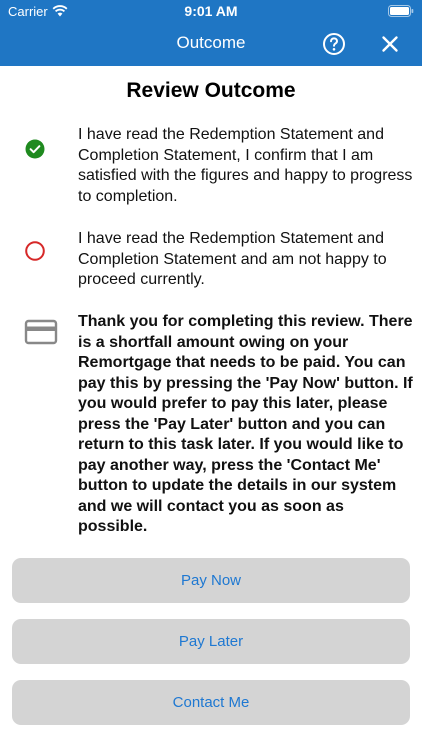 This screenshot has height=750, width=422. Describe the element at coordinates (211, 641) in the screenshot. I see `pay-later-button: Pay Later` at that location.